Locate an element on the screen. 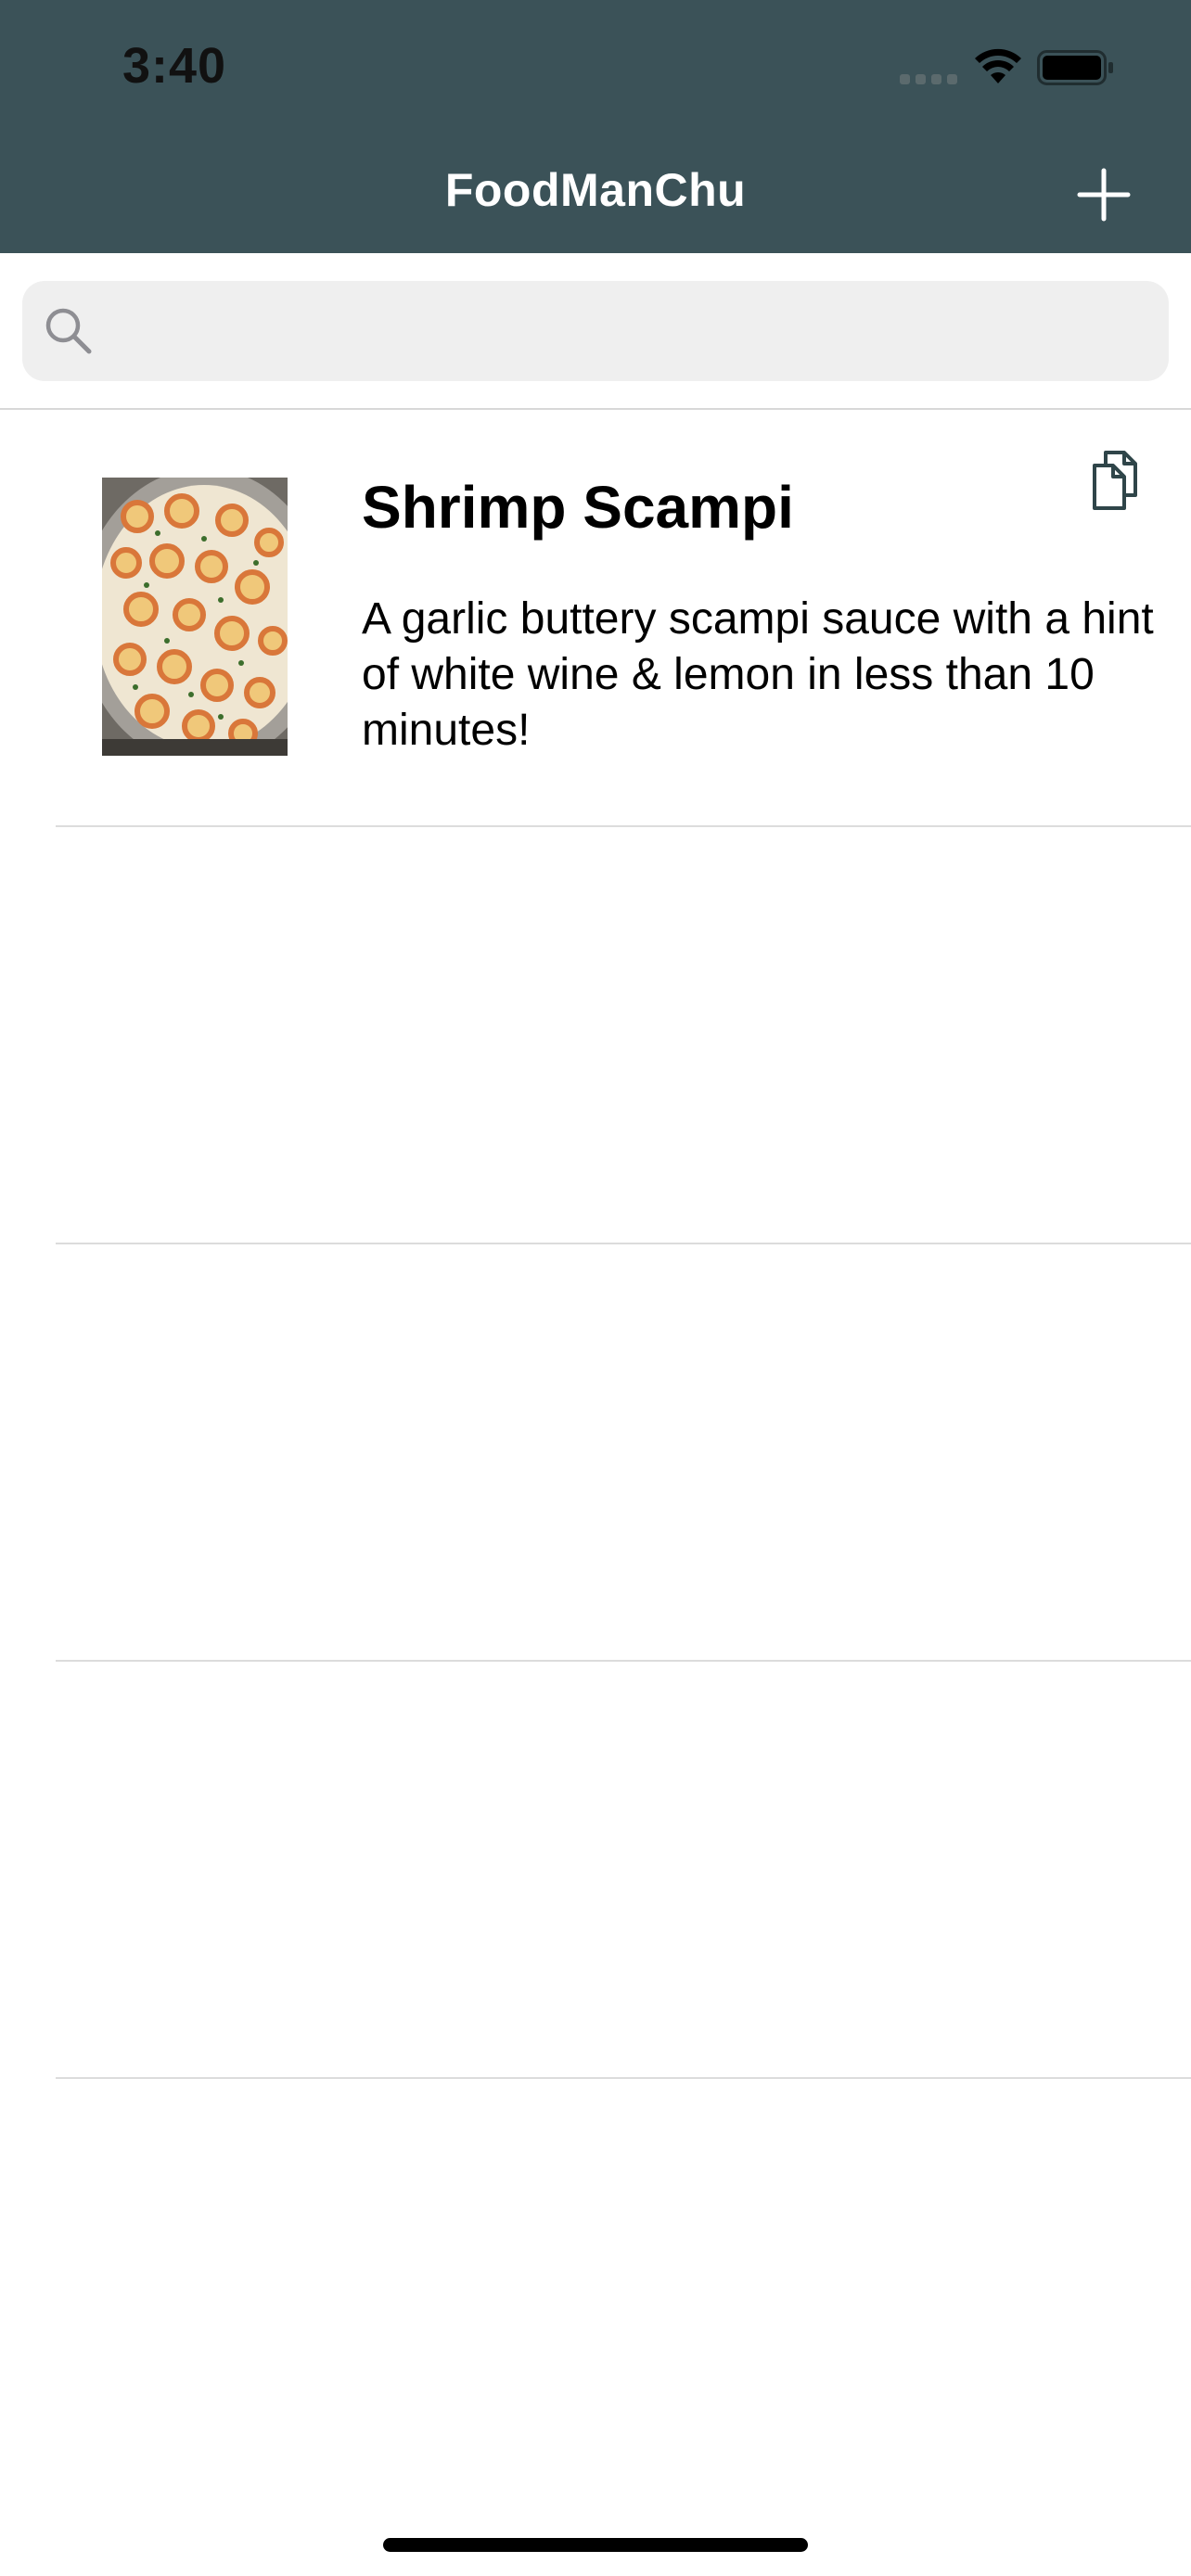  search-icon is located at coordinates (68, 331).